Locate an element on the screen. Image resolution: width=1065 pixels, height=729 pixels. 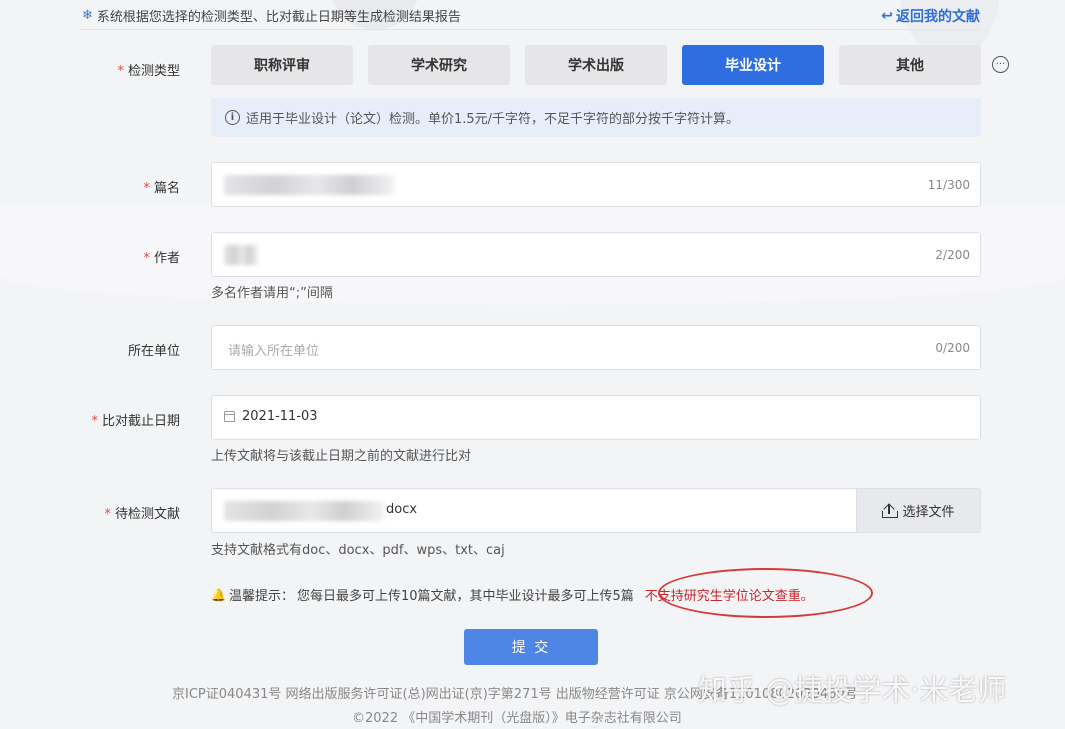
cutoff-date-label: * 比对截止日期 is located at coordinates (135, 421).